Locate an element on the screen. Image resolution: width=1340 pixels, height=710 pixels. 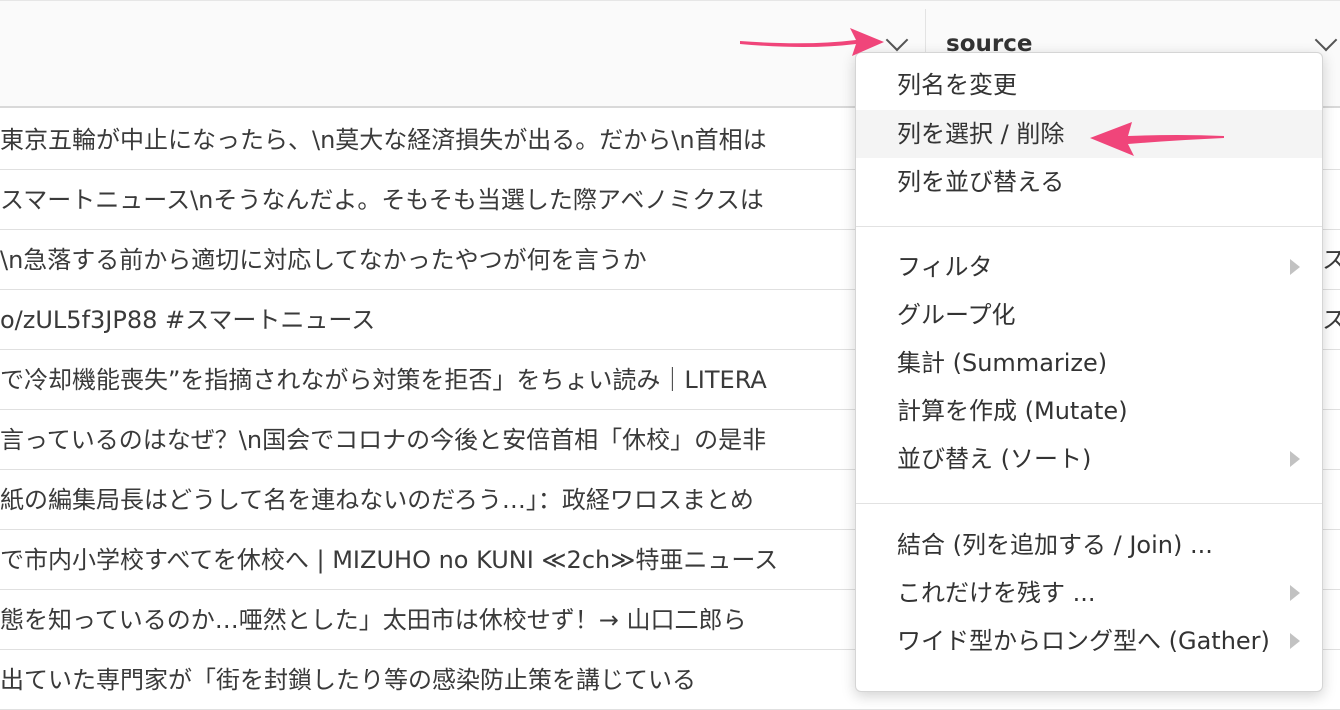
table-cell: 言っているのはなぜ？\n国会でコロナの今後と安倍首相「休校」の是非 is located at coordinates (383, 440).